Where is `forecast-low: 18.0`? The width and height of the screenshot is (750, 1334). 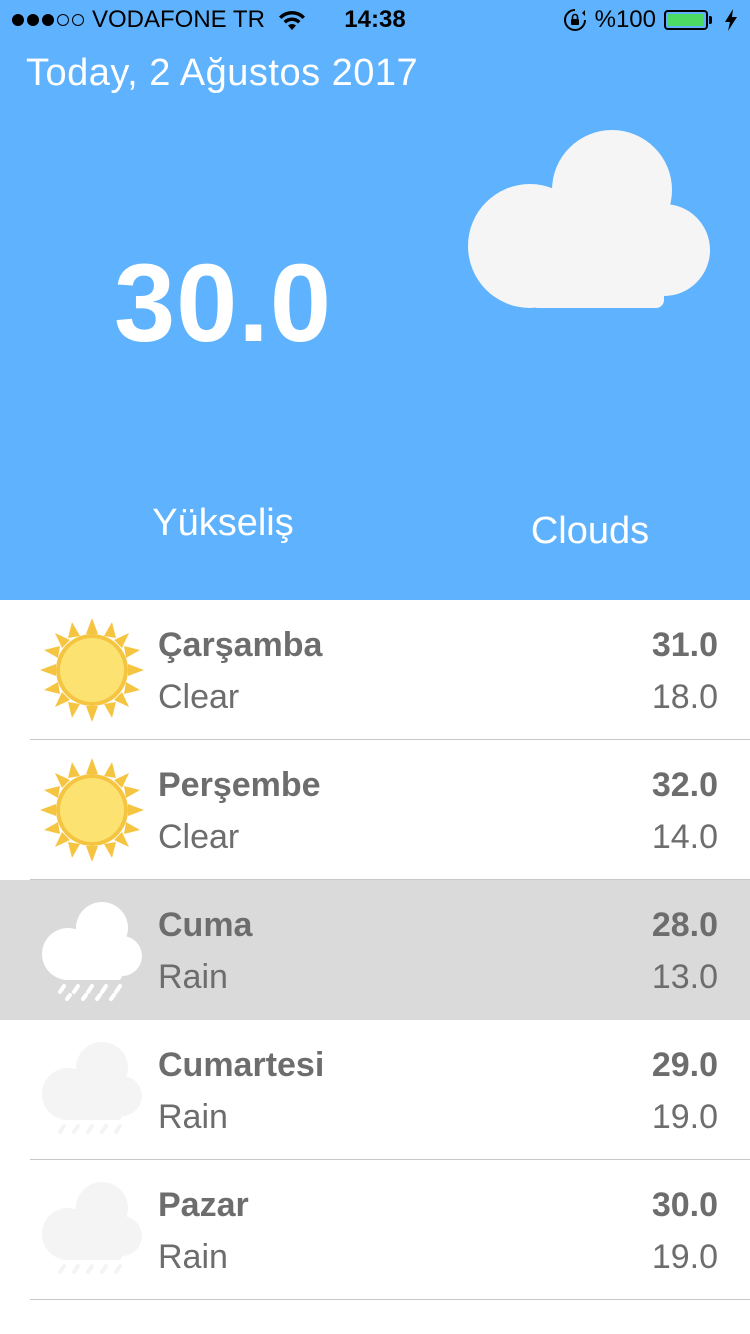 forecast-low: 18.0 is located at coordinates (684, 697).